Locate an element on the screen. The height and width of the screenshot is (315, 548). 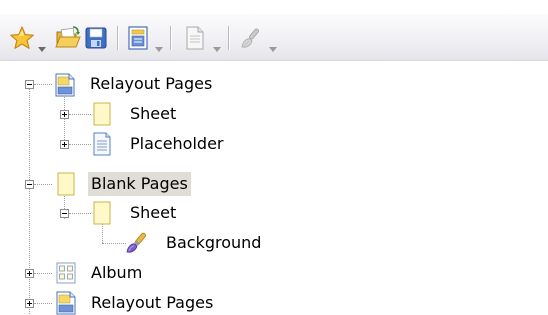
star-icon is located at coordinates (22, 38).